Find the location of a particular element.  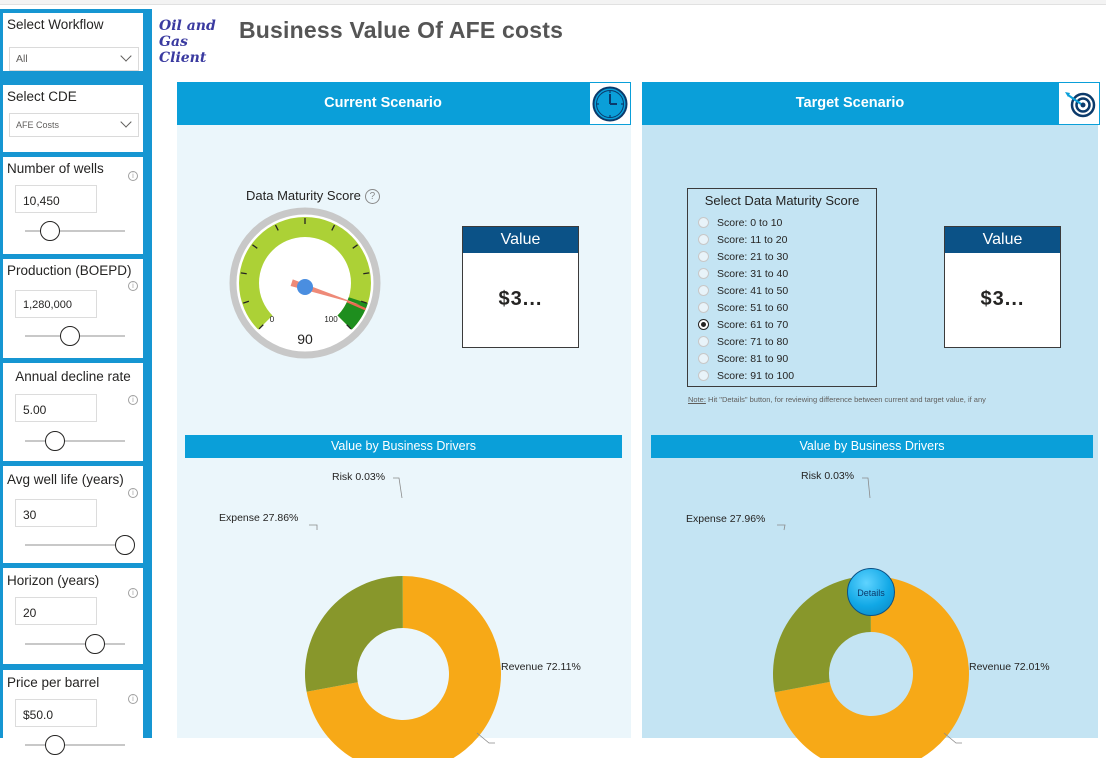

decline-slider is located at coordinates (75, 441).